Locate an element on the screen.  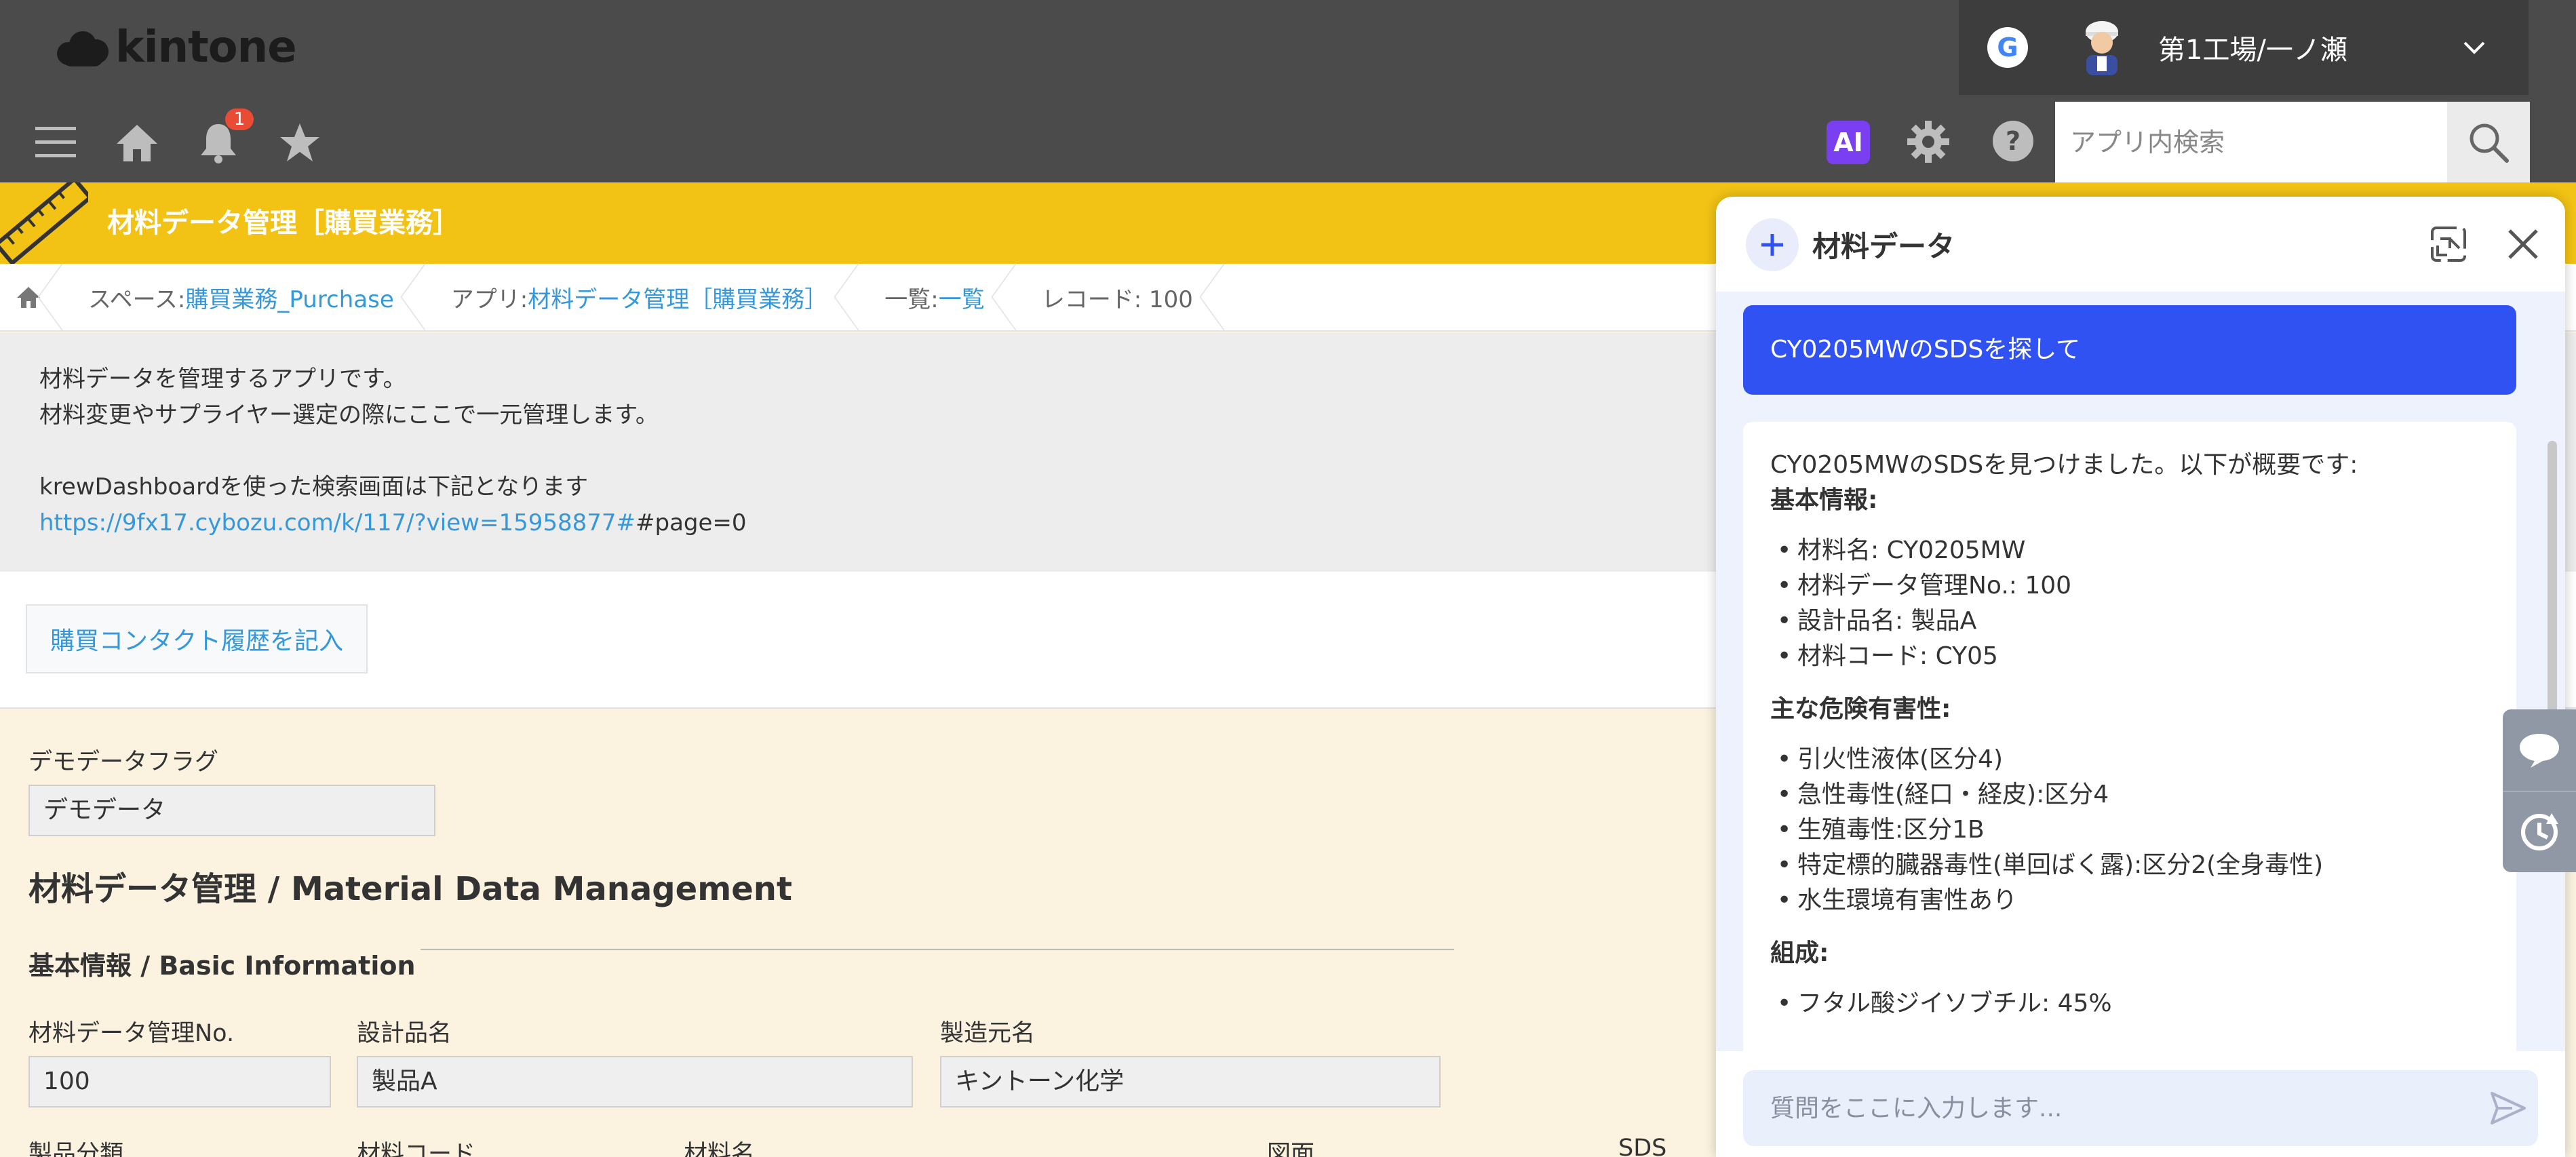
basic-info-heading: 基本情報: is located at coordinates (1824, 500).